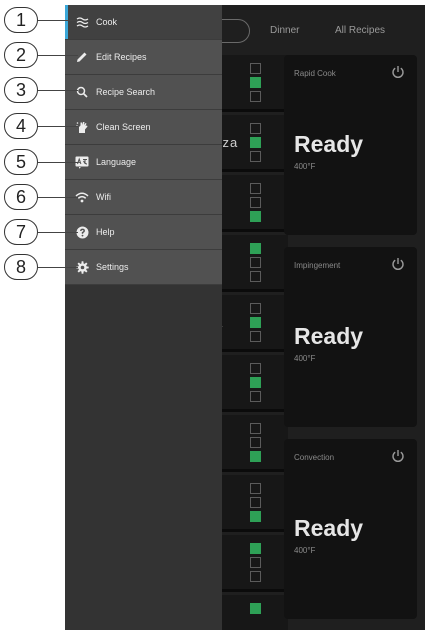 This screenshot has height=630, width=430. What do you see at coordinates (21, 90) in the screenshot?
I see `callout-3: 3` at bounding box center [21, 90].